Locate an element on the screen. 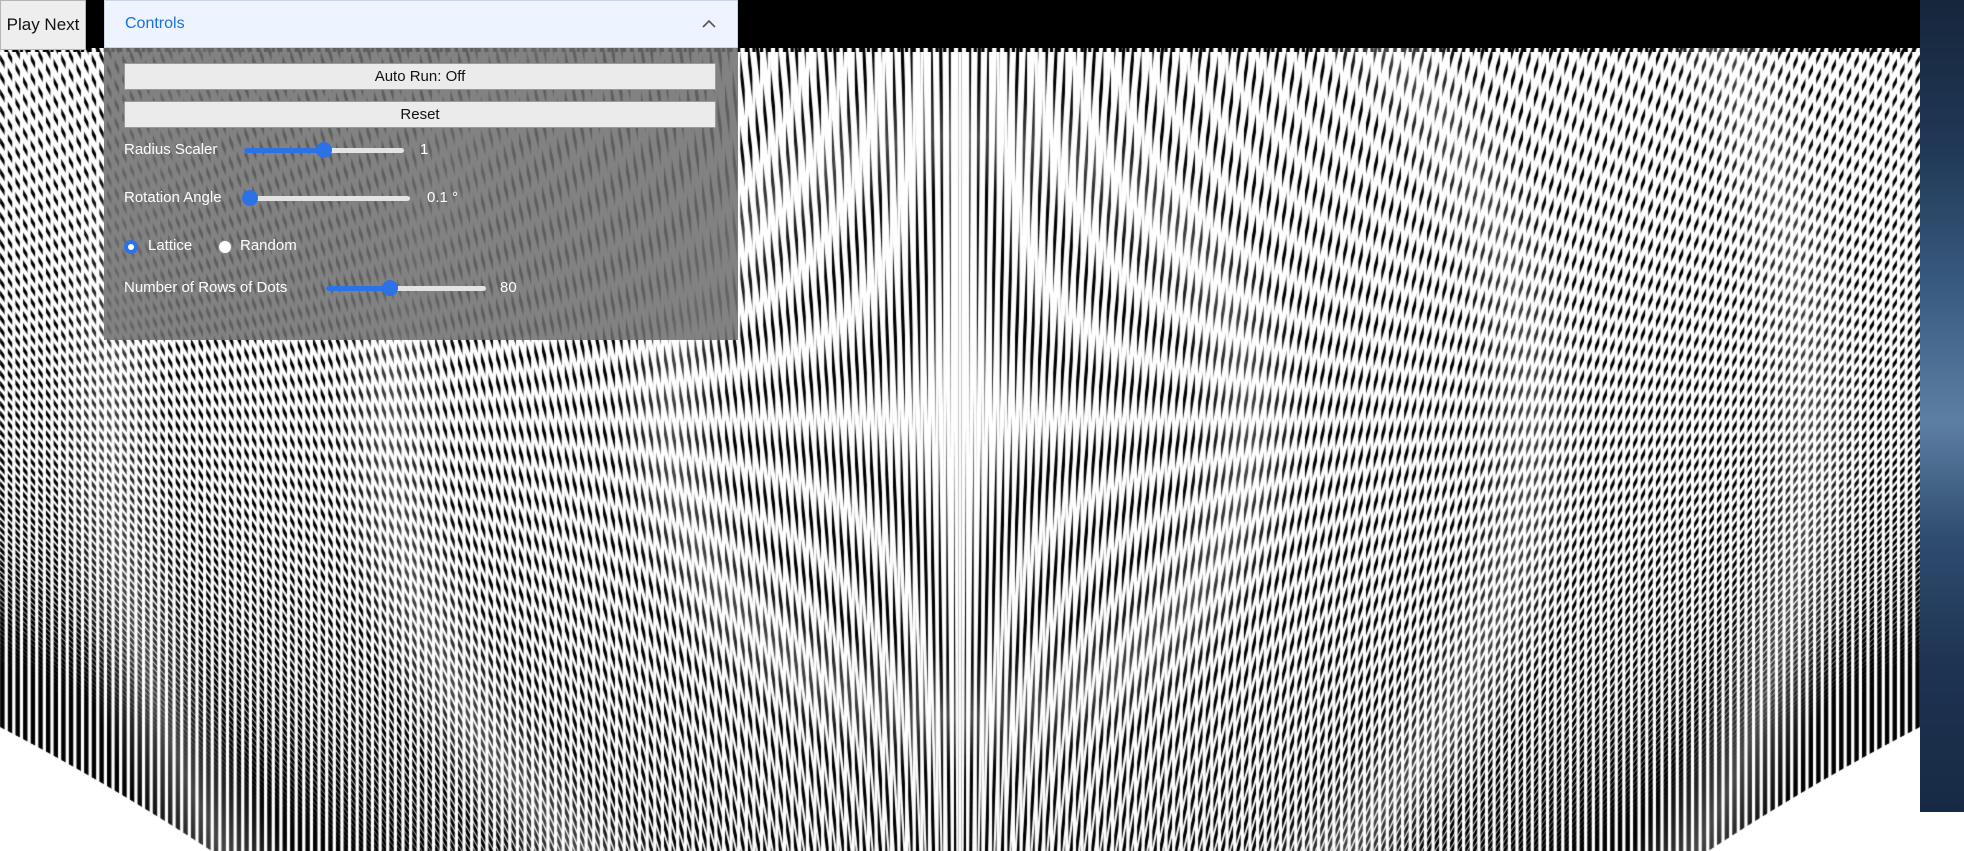  rows-of-dots-label: Number of Rows of Dots is located at coordinates (206, 287).